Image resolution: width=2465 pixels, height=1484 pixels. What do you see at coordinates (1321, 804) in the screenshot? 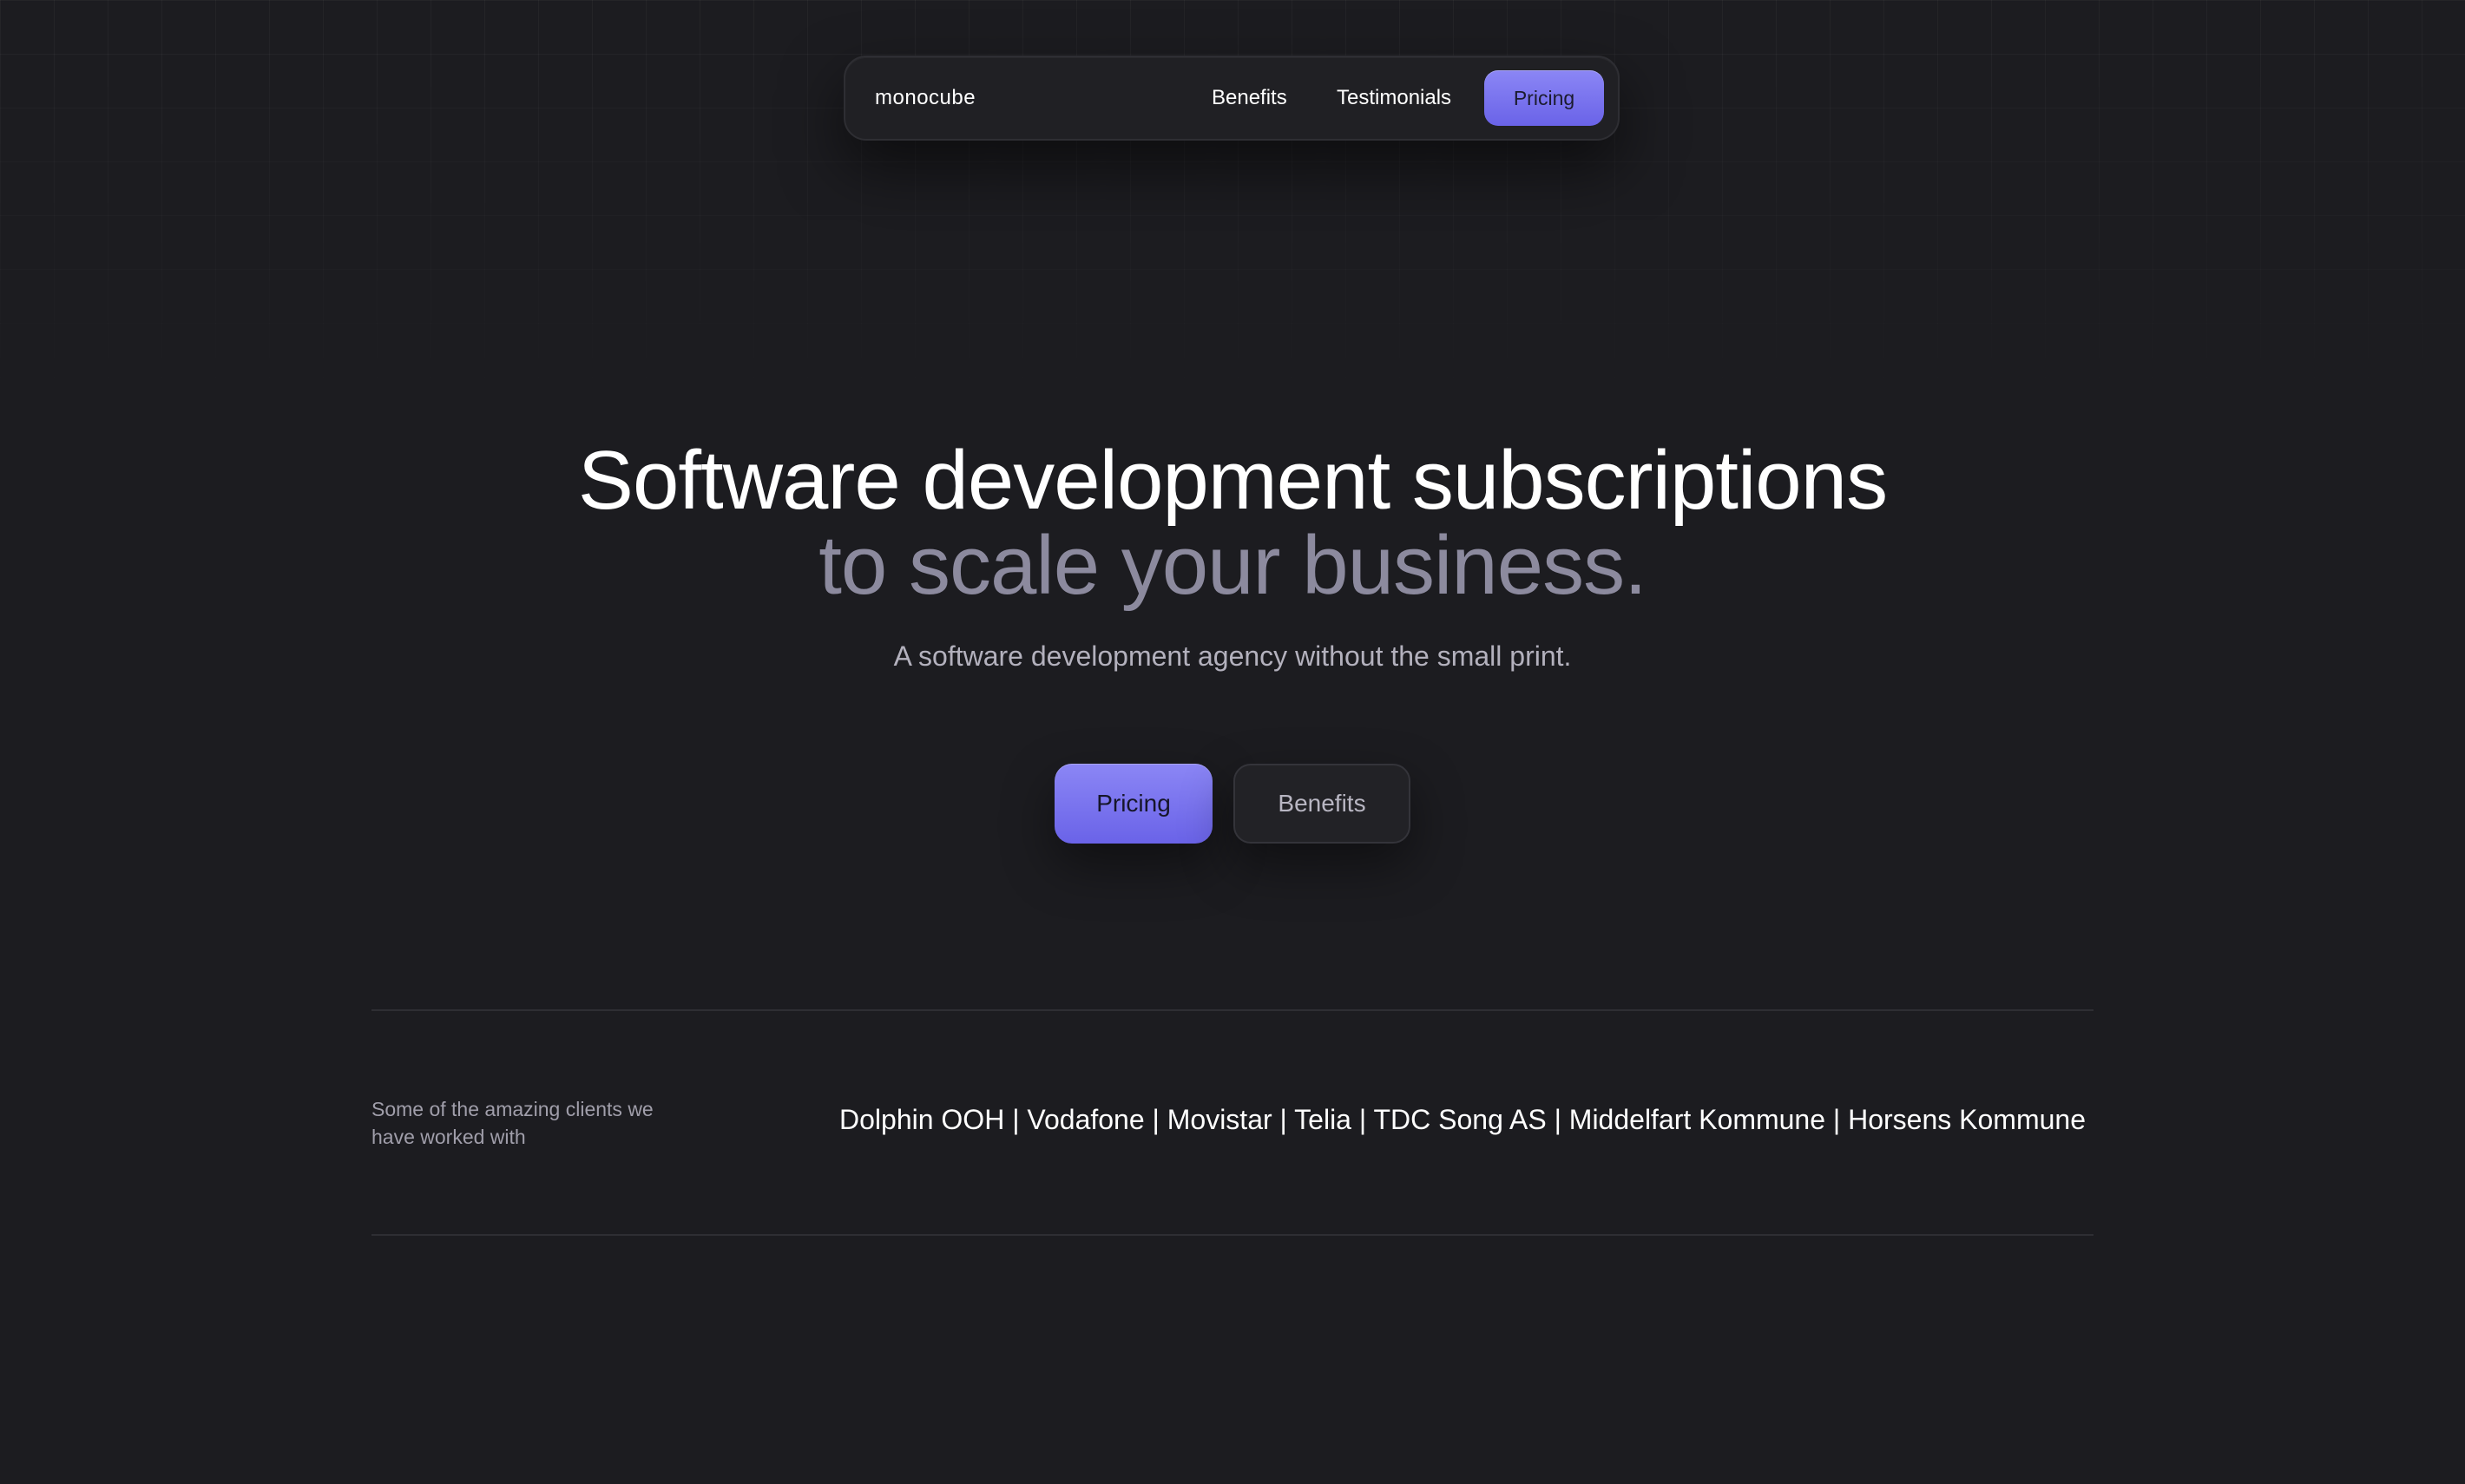
I see `benefits-button: Benefits` at bounding box center [1321, 804].